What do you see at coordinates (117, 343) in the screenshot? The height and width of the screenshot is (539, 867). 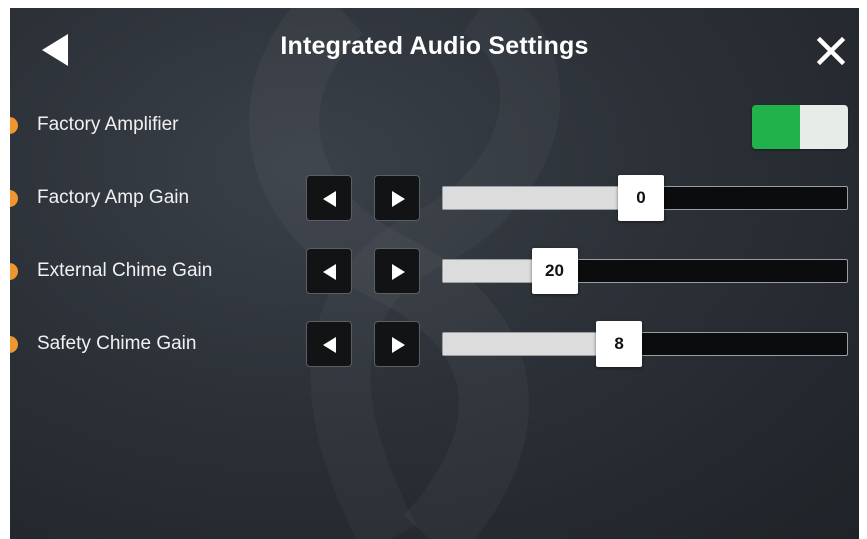 I see `safety-chime-gain-label: Safety Chime Gain` at bounding box center [117, 343].